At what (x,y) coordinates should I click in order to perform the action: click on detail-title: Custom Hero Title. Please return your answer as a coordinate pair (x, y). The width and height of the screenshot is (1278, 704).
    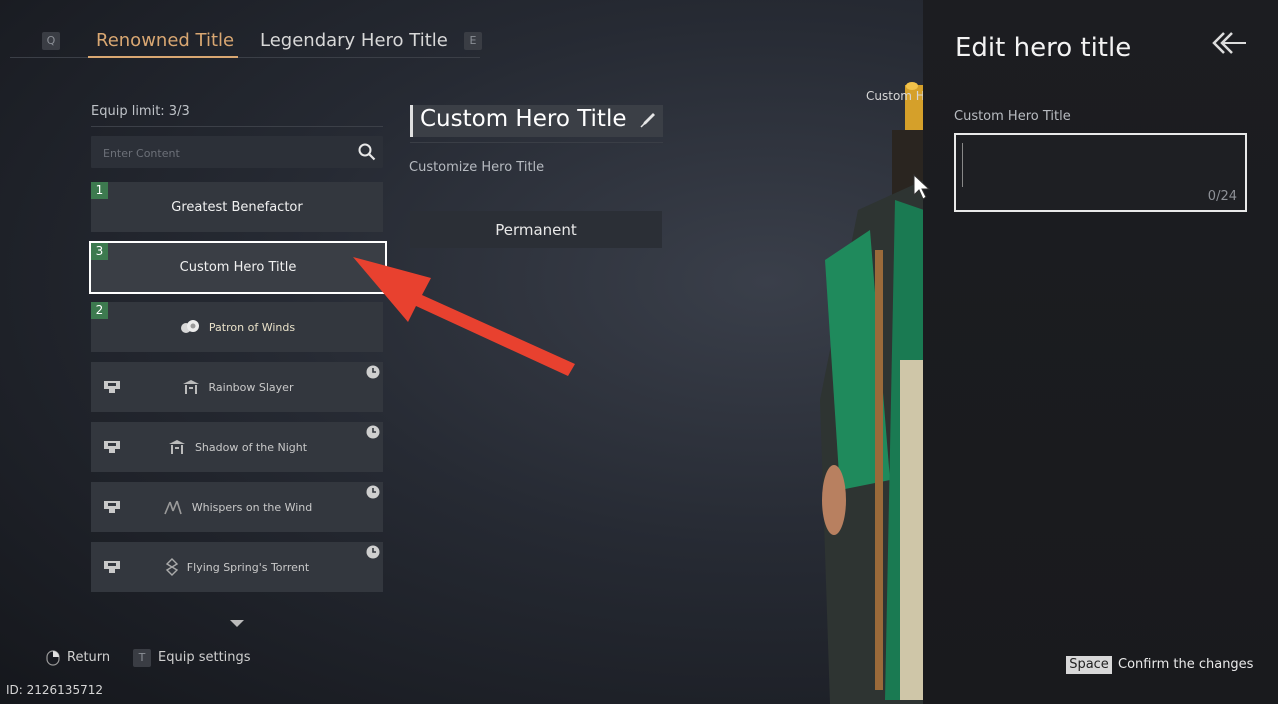
    Looking at the image, I should click on (523, 119).